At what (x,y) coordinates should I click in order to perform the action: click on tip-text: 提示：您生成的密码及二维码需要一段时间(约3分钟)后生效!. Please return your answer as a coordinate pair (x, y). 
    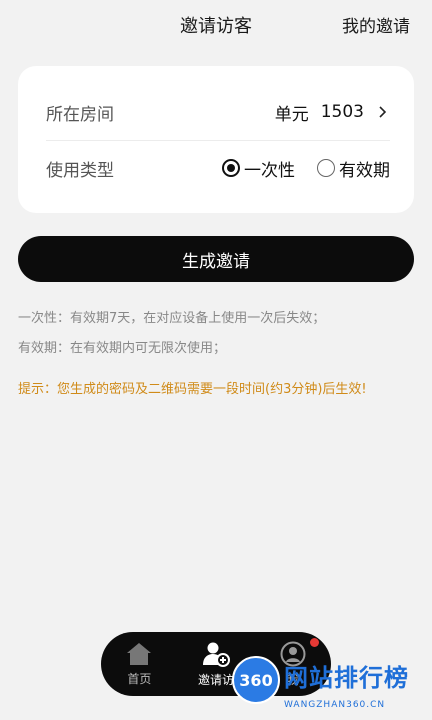
    Looking at the image, I should click on (192, 389).